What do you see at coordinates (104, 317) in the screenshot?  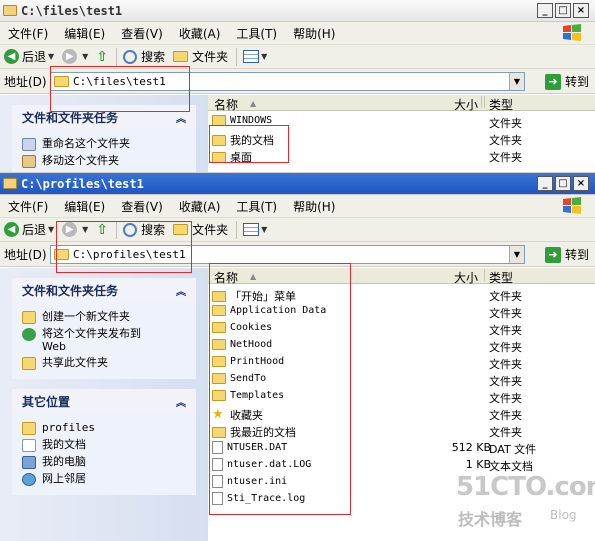 I see `task-new-folder: 创建一个新文件夹` at bounding box center [104, 317].